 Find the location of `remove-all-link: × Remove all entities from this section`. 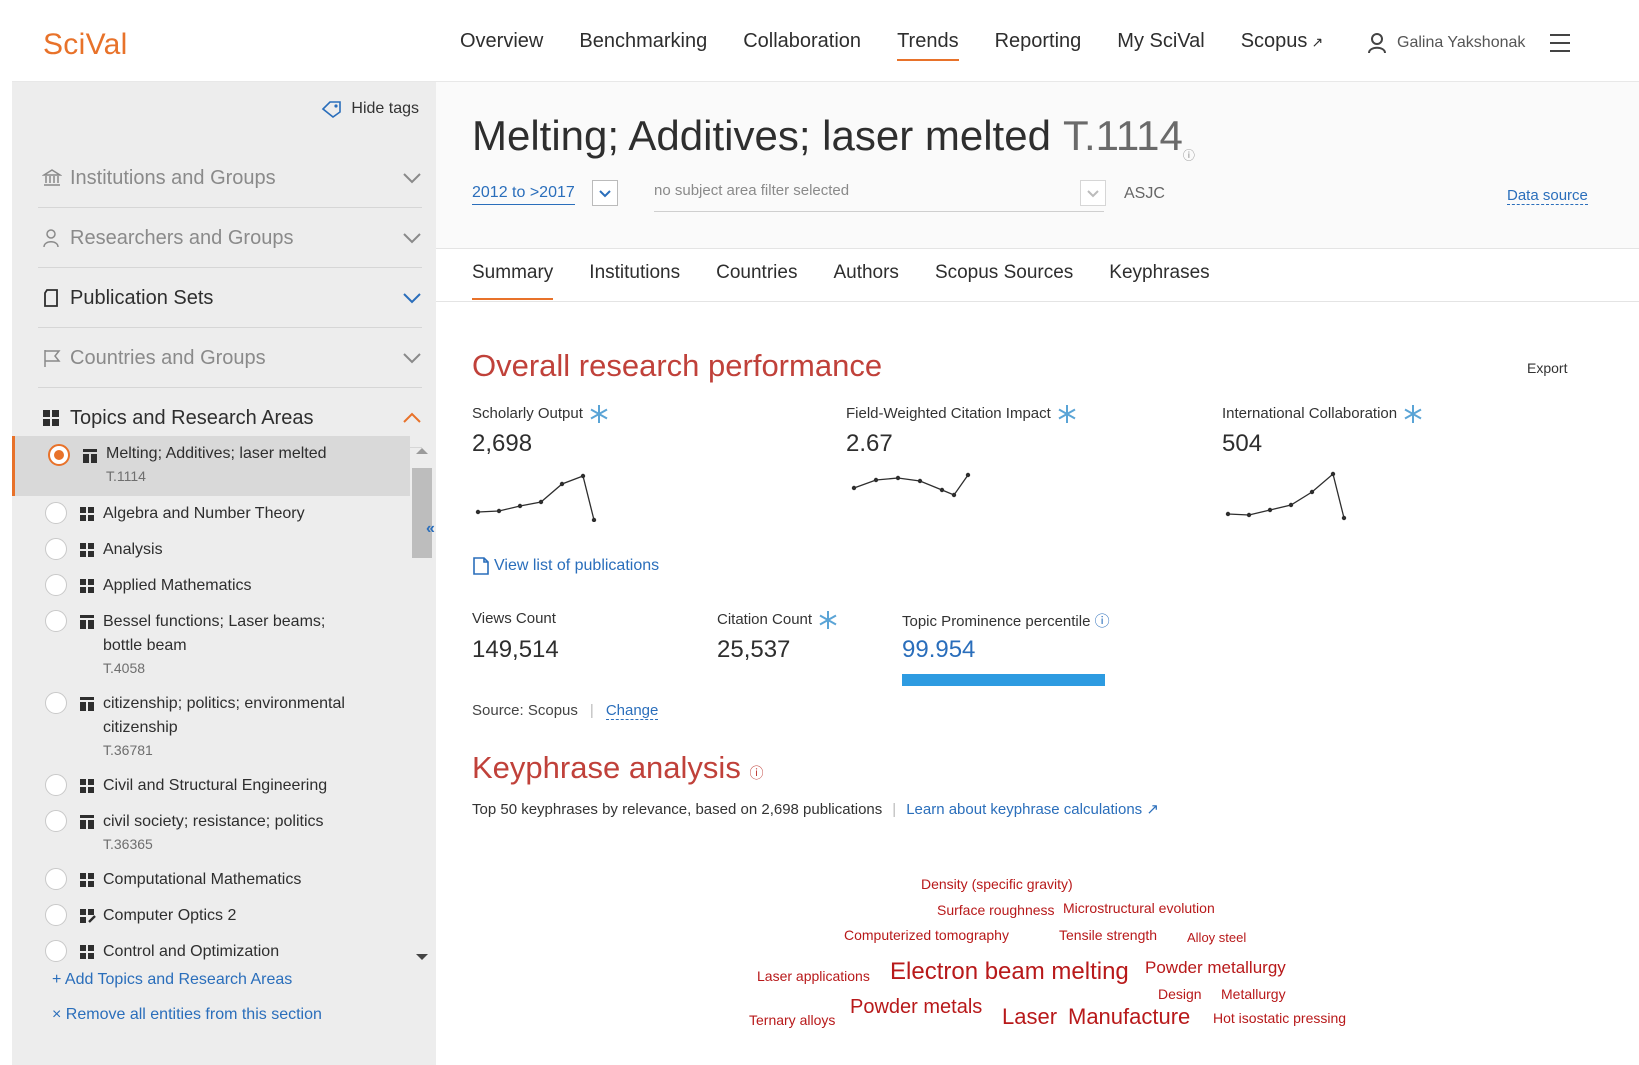

remove-all-link: × Remove all entities from this section is located at coordinates (187, 1015).